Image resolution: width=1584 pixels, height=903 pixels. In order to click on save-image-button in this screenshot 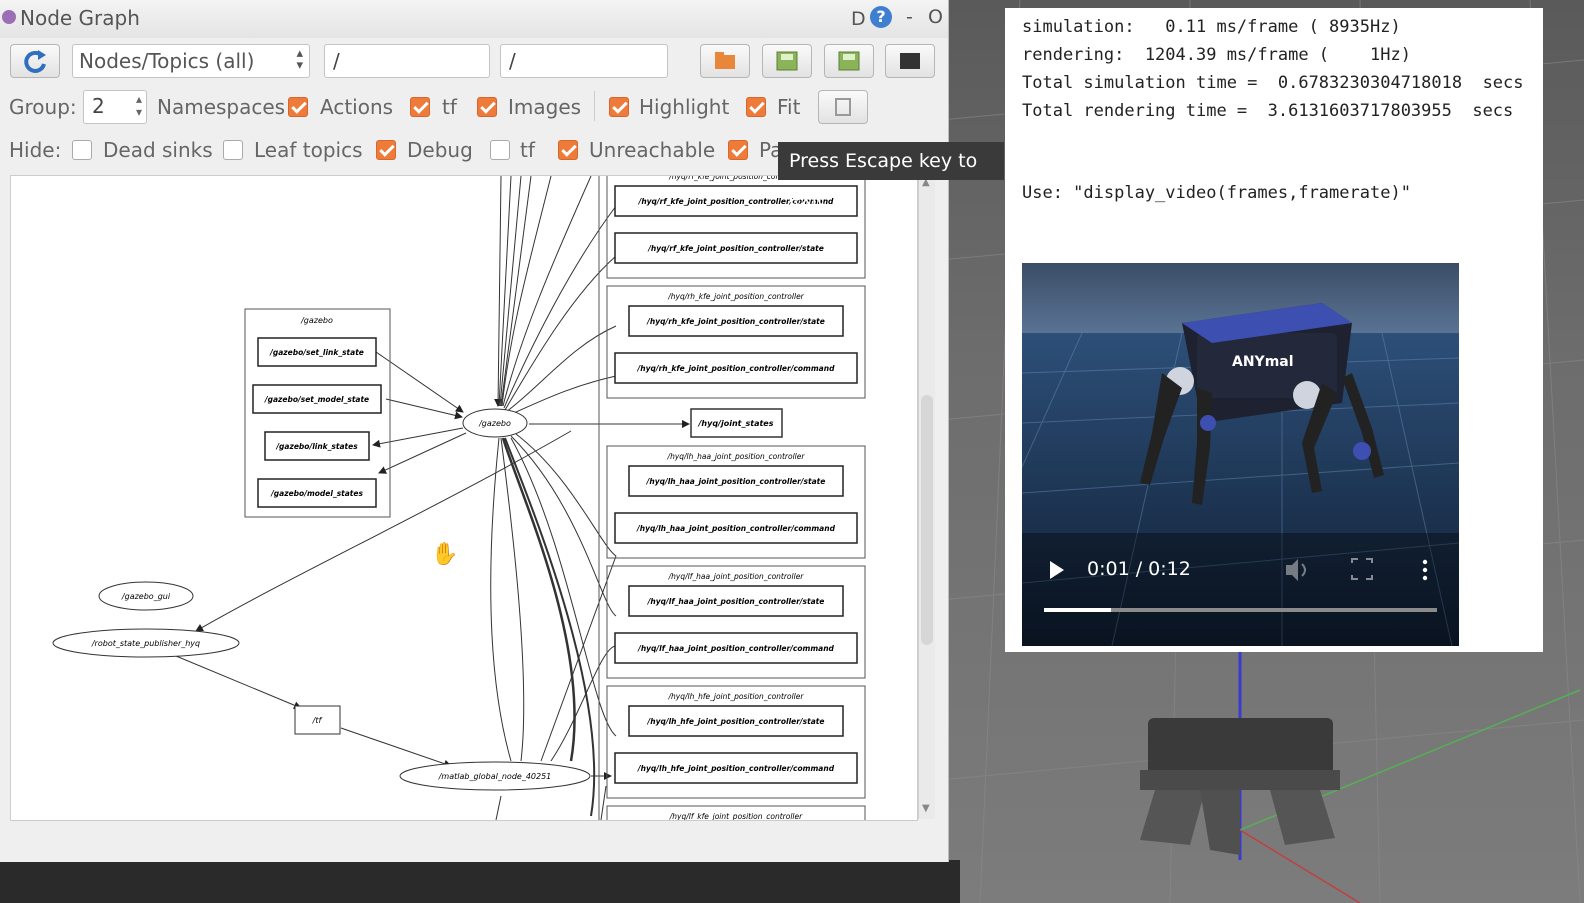, I will do `click(910, 61)`.